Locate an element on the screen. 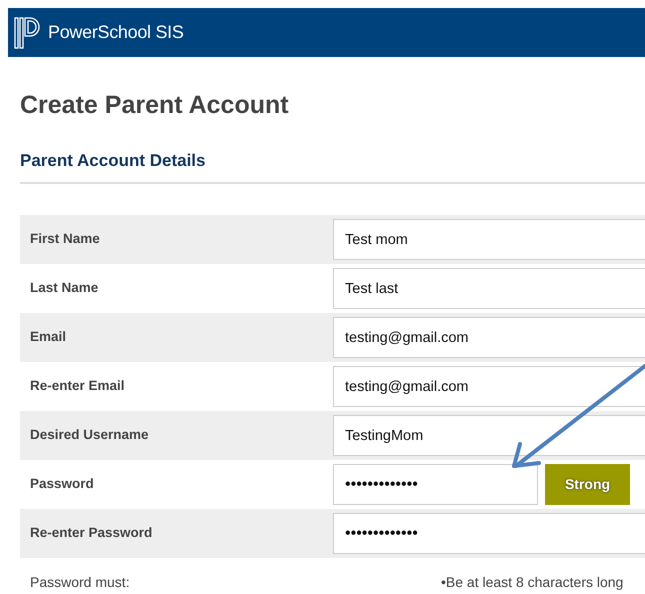  input-field: TestingMom is located at coordinates (489, 435).